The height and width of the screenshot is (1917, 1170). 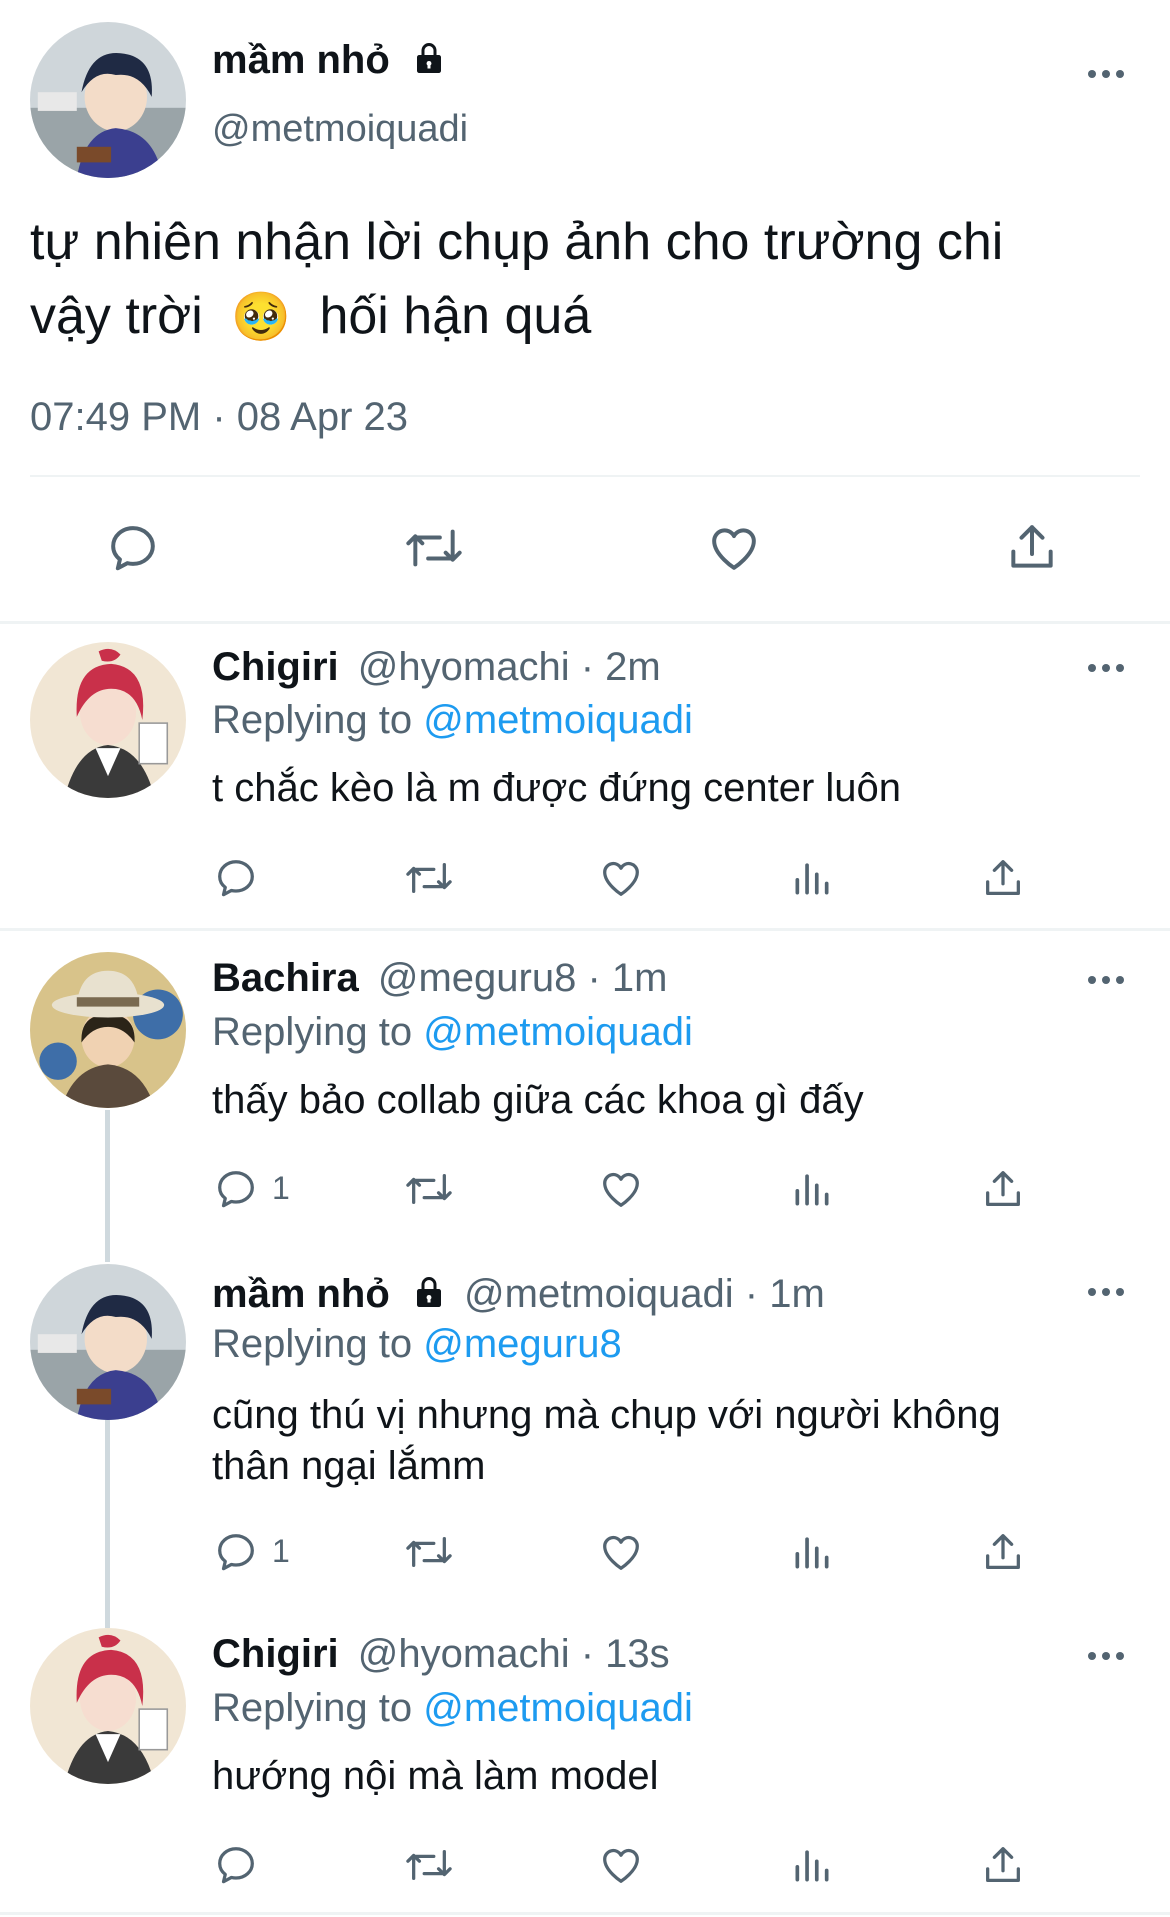 What do you see at coordinates (435, 1776) in the screenshot?
I see `tweet-text: hướng nội mà làm model` at bounding box center [435, 1776].